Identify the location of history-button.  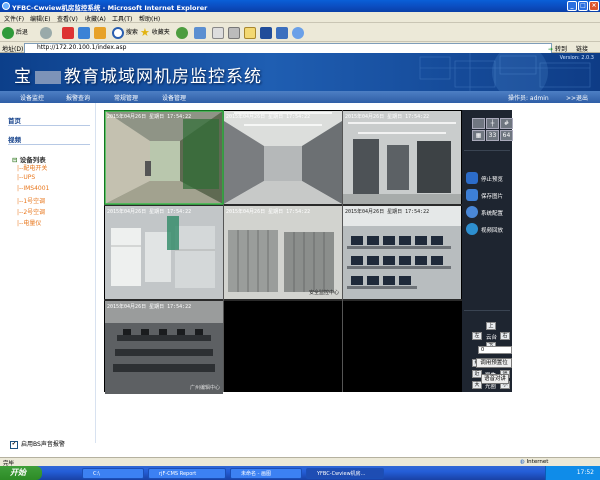
(200, 32).